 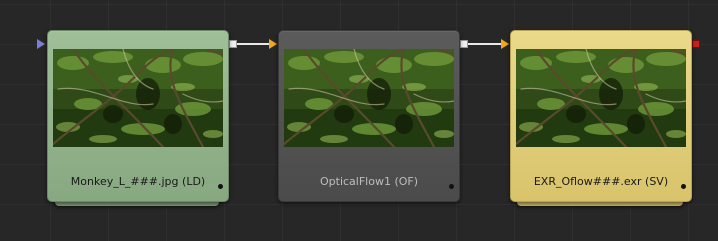 What do you see at coordinates (138, 98) in the screenshot?
I see `loader-thumbnail` at bounding box center [138, 98].